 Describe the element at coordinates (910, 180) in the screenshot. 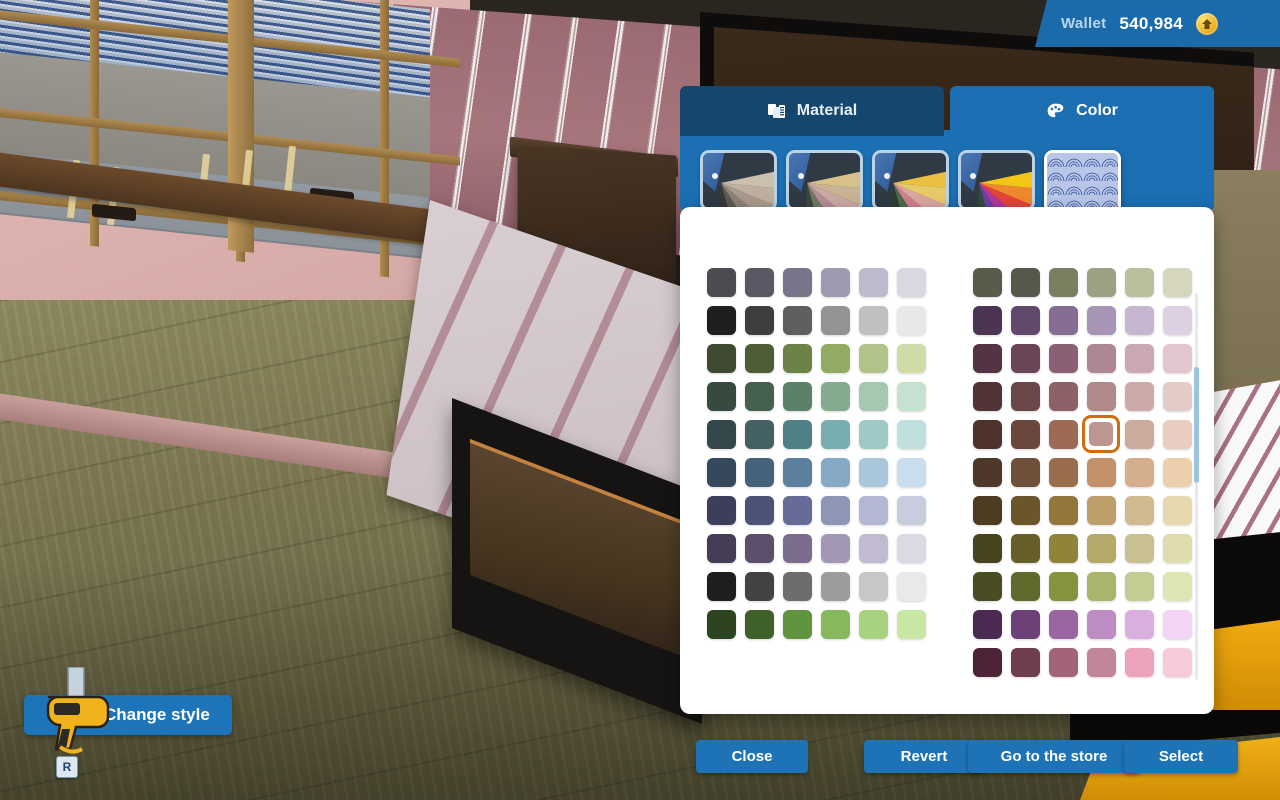

I see `thumbnail-palette-bright-fan` at that location.